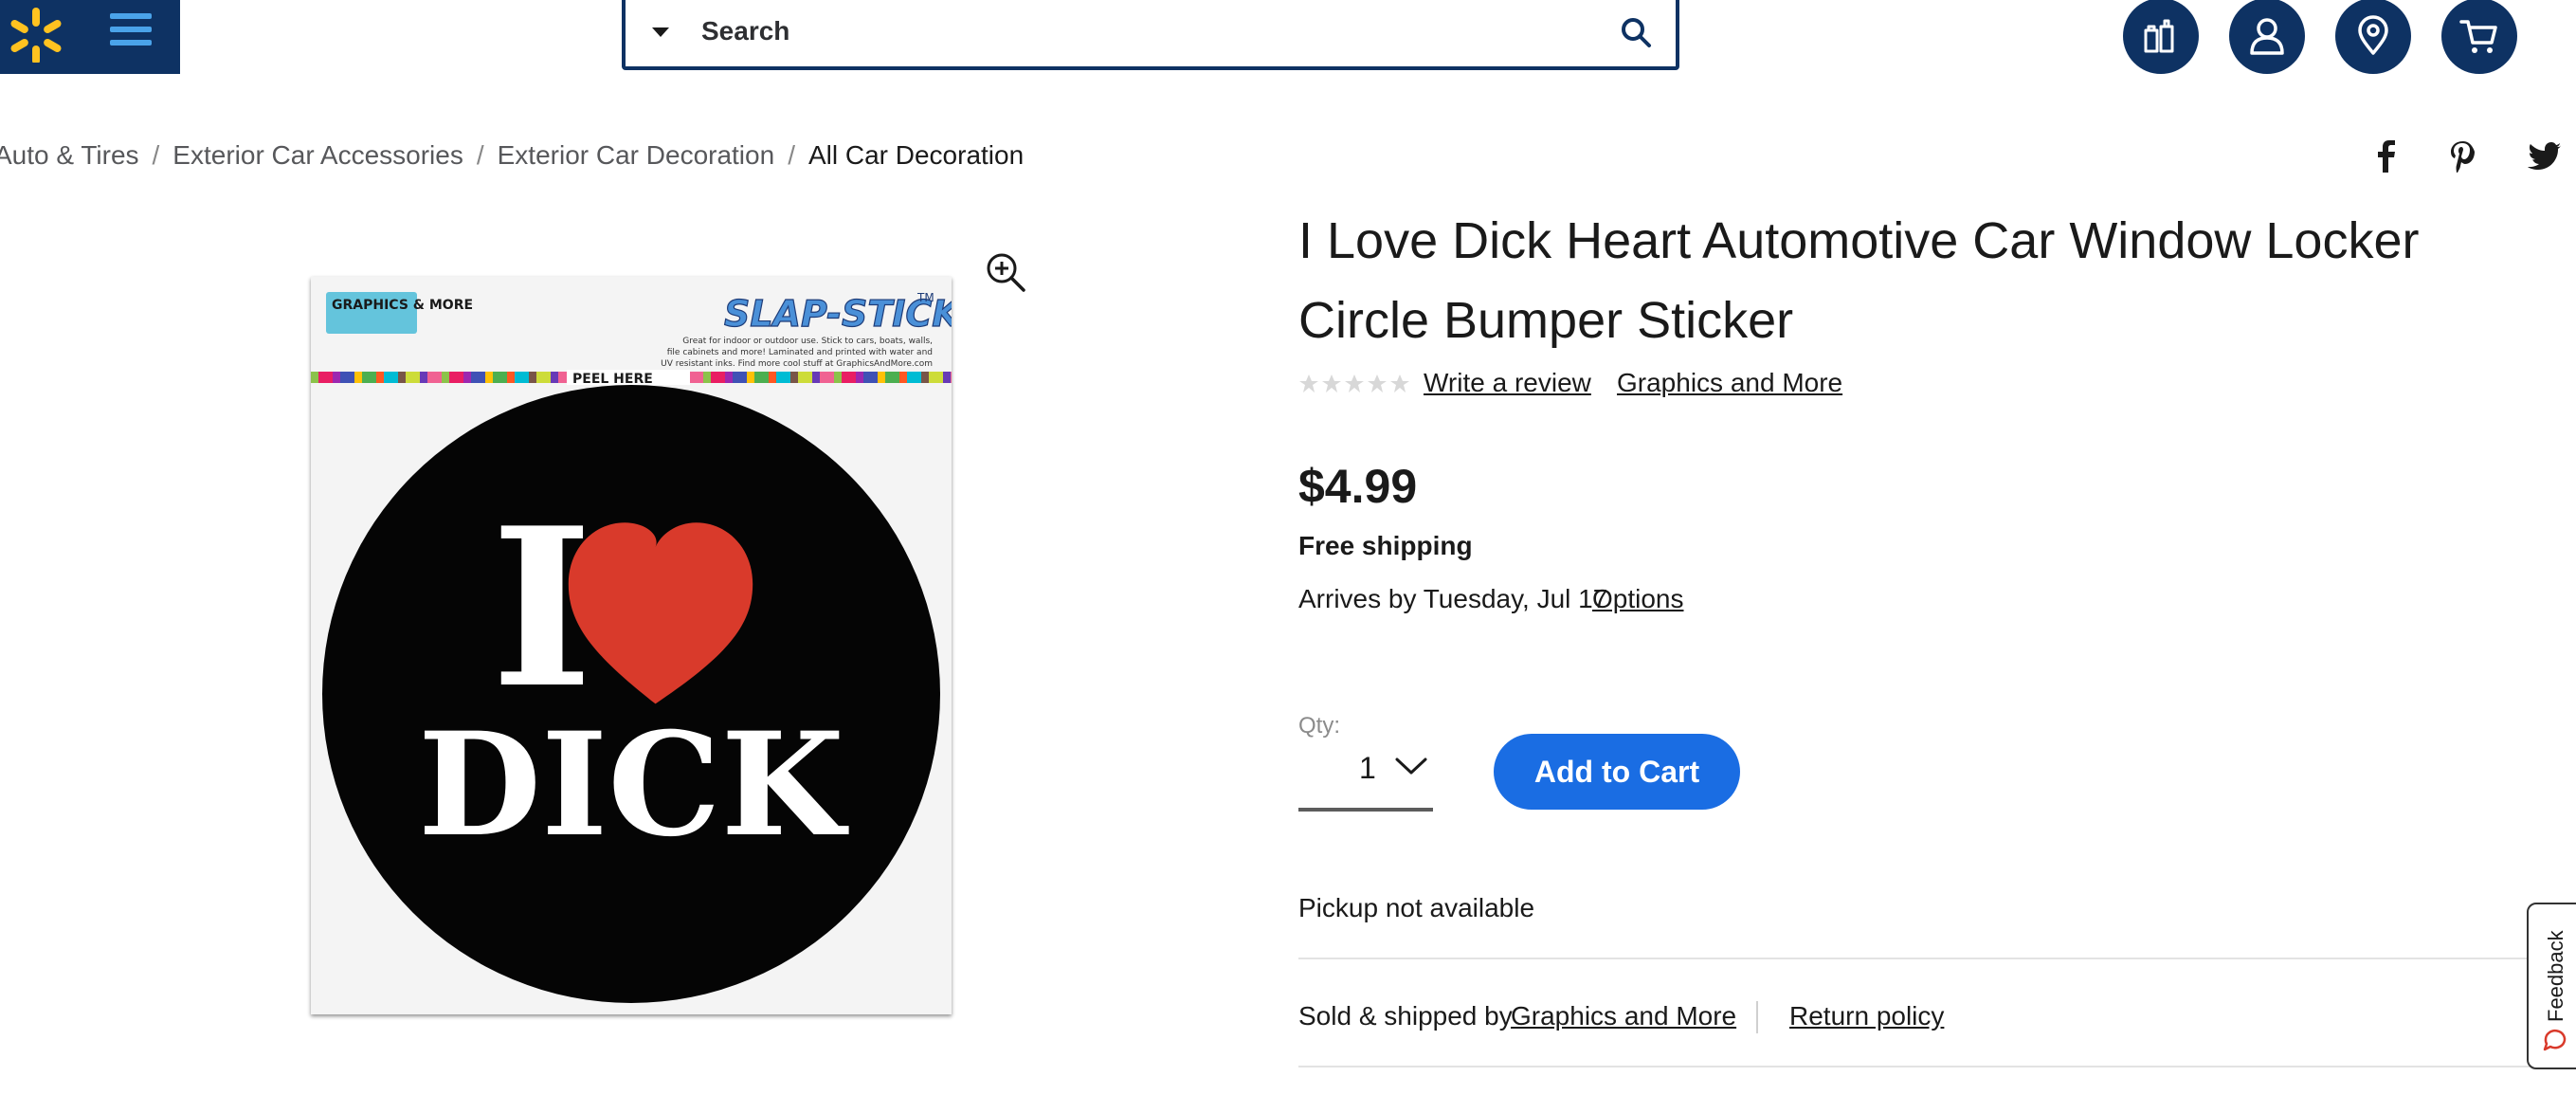  What do you see at coordinates (1358, 486) in the screenshot?
I see `product-price: $4.99` at bounding box center [1358, 486].